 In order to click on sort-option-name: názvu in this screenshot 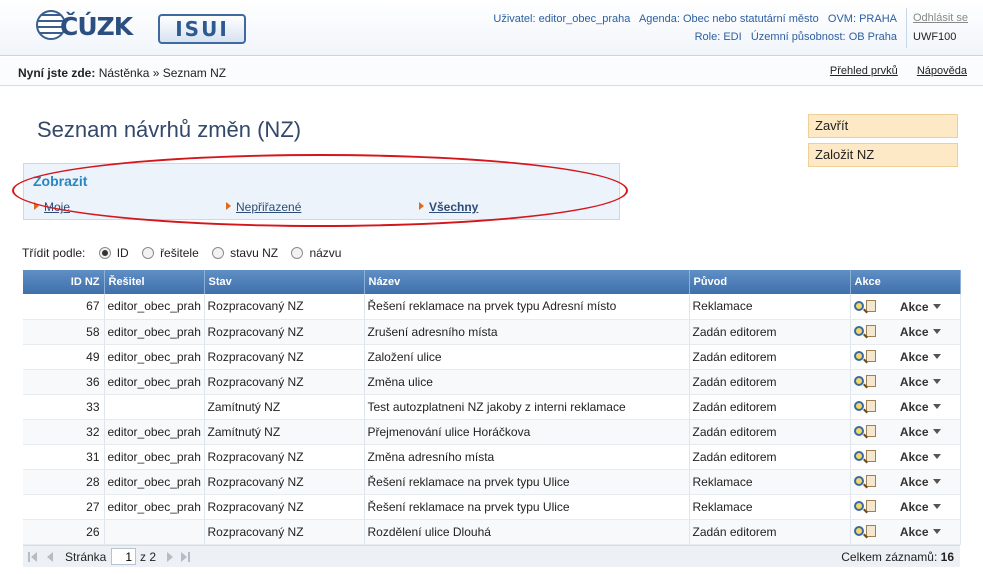, I will do `click(316, 253)`.